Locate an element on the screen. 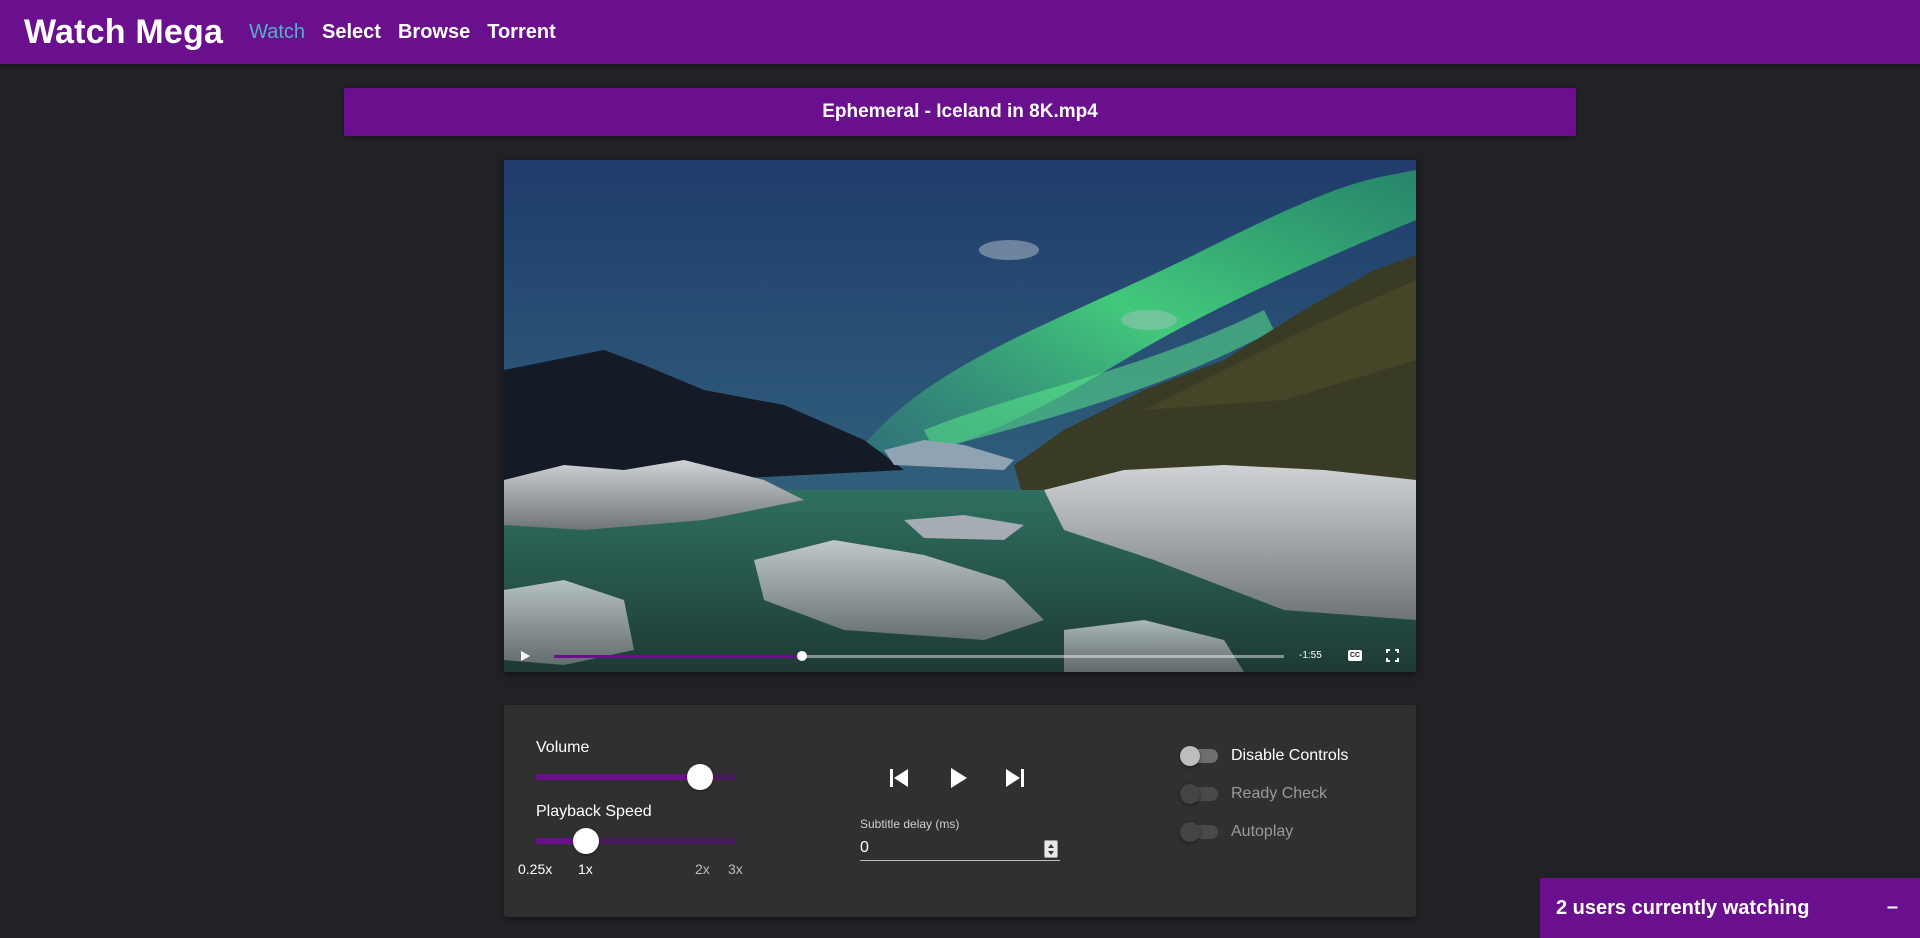  playback-speed-slider-handle is located at coordinates (586, 841).